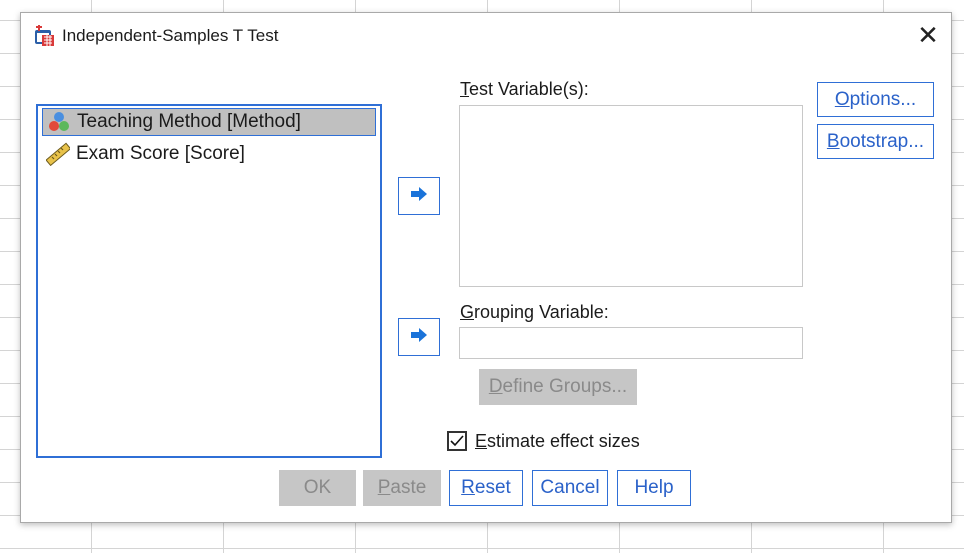  What do you see at coordinates (486, 488) in the screenshot?
I see `reset-button: Reset` at bounding box center [486, 488].